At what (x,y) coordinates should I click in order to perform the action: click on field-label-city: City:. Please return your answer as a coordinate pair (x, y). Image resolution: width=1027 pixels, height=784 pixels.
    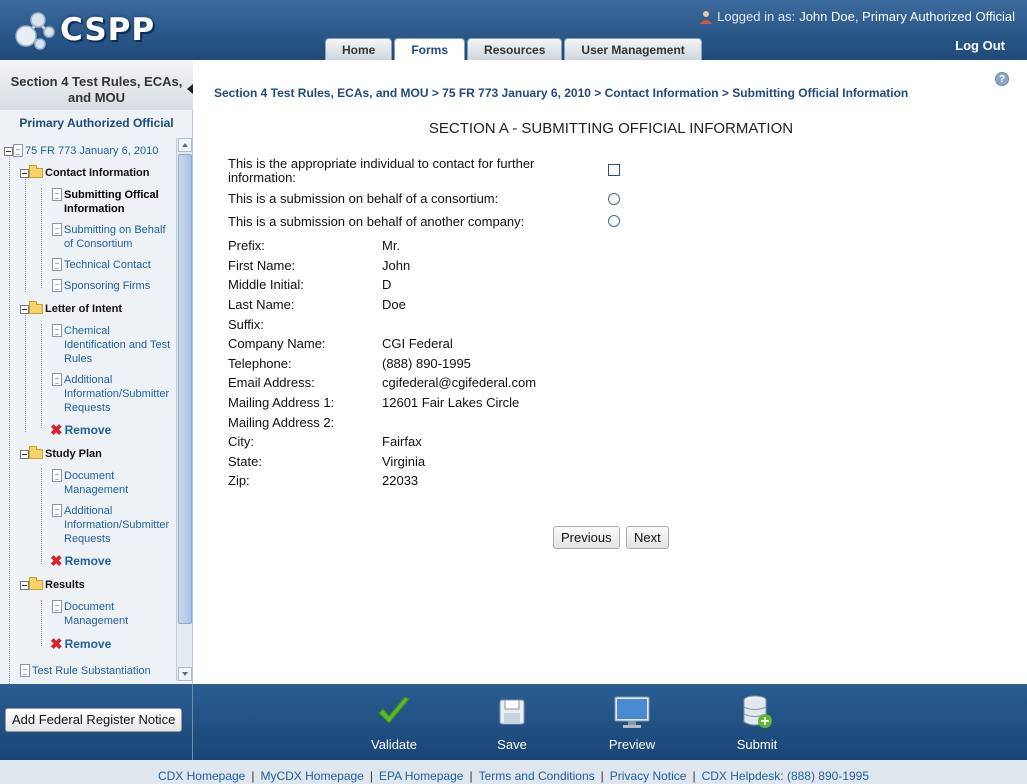
    Looking at the image, I should click on (241, 441).